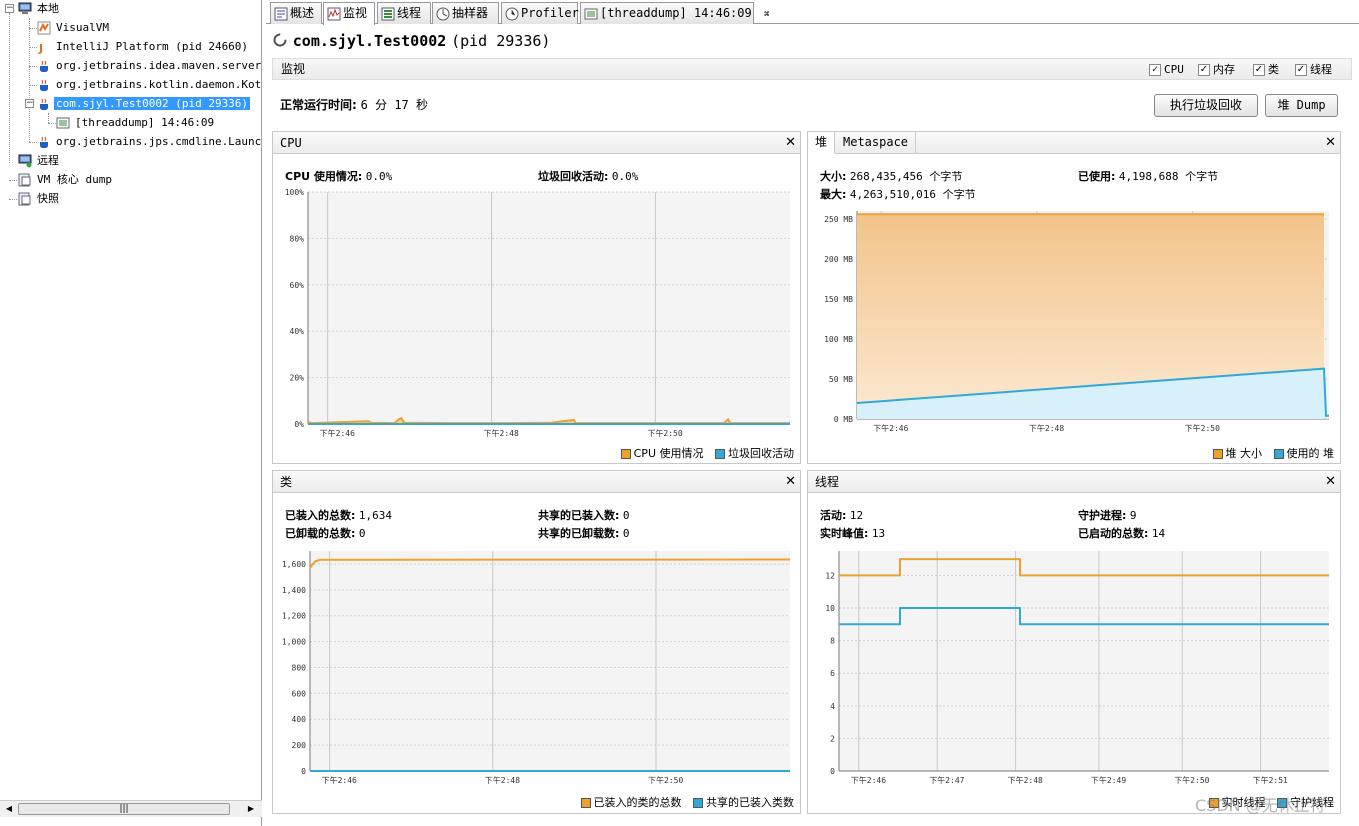 The image size is (1359, 826). Describe the element at coordinates (465, 13) in the screenshot. I see `tab-sampler: 抽样器` at that location.